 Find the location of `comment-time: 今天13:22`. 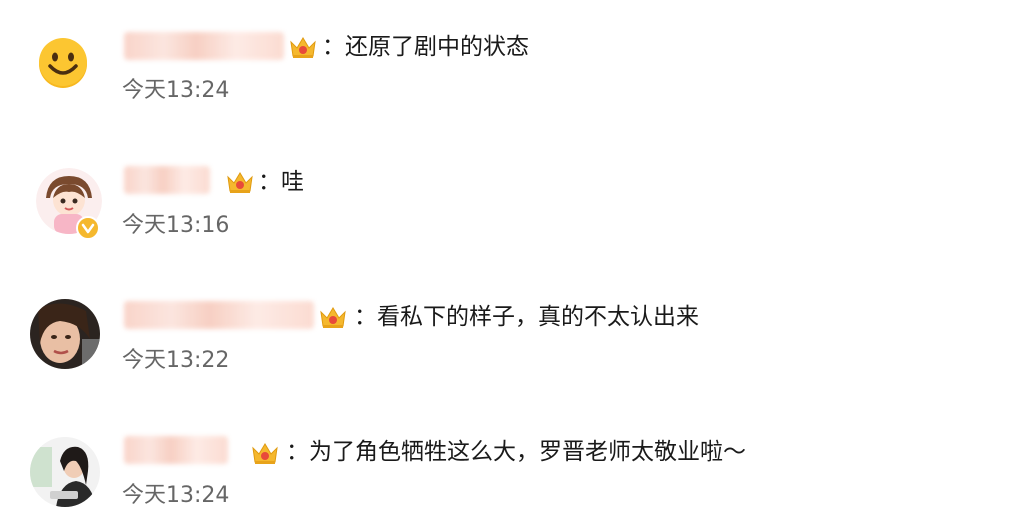

comment-time: 今天13:22 is located at coordinates (176, 360).